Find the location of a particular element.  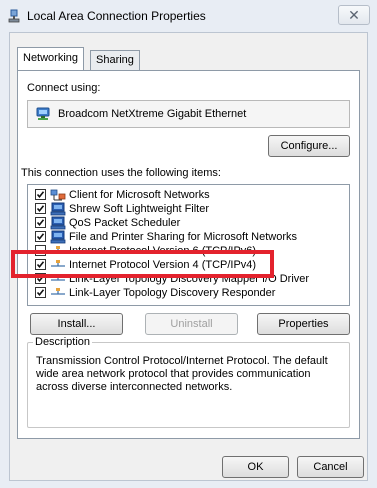

item-label: QoS Packet Scheduler is located at coordinates (125, 223).